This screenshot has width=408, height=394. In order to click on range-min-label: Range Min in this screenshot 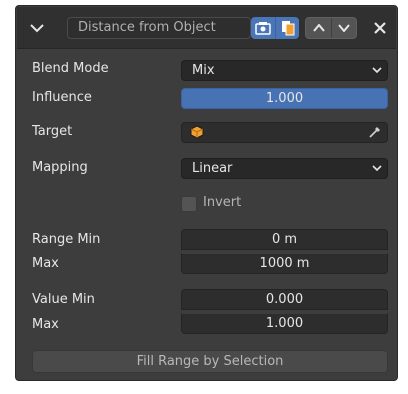, I will do `click(66, 239)`.